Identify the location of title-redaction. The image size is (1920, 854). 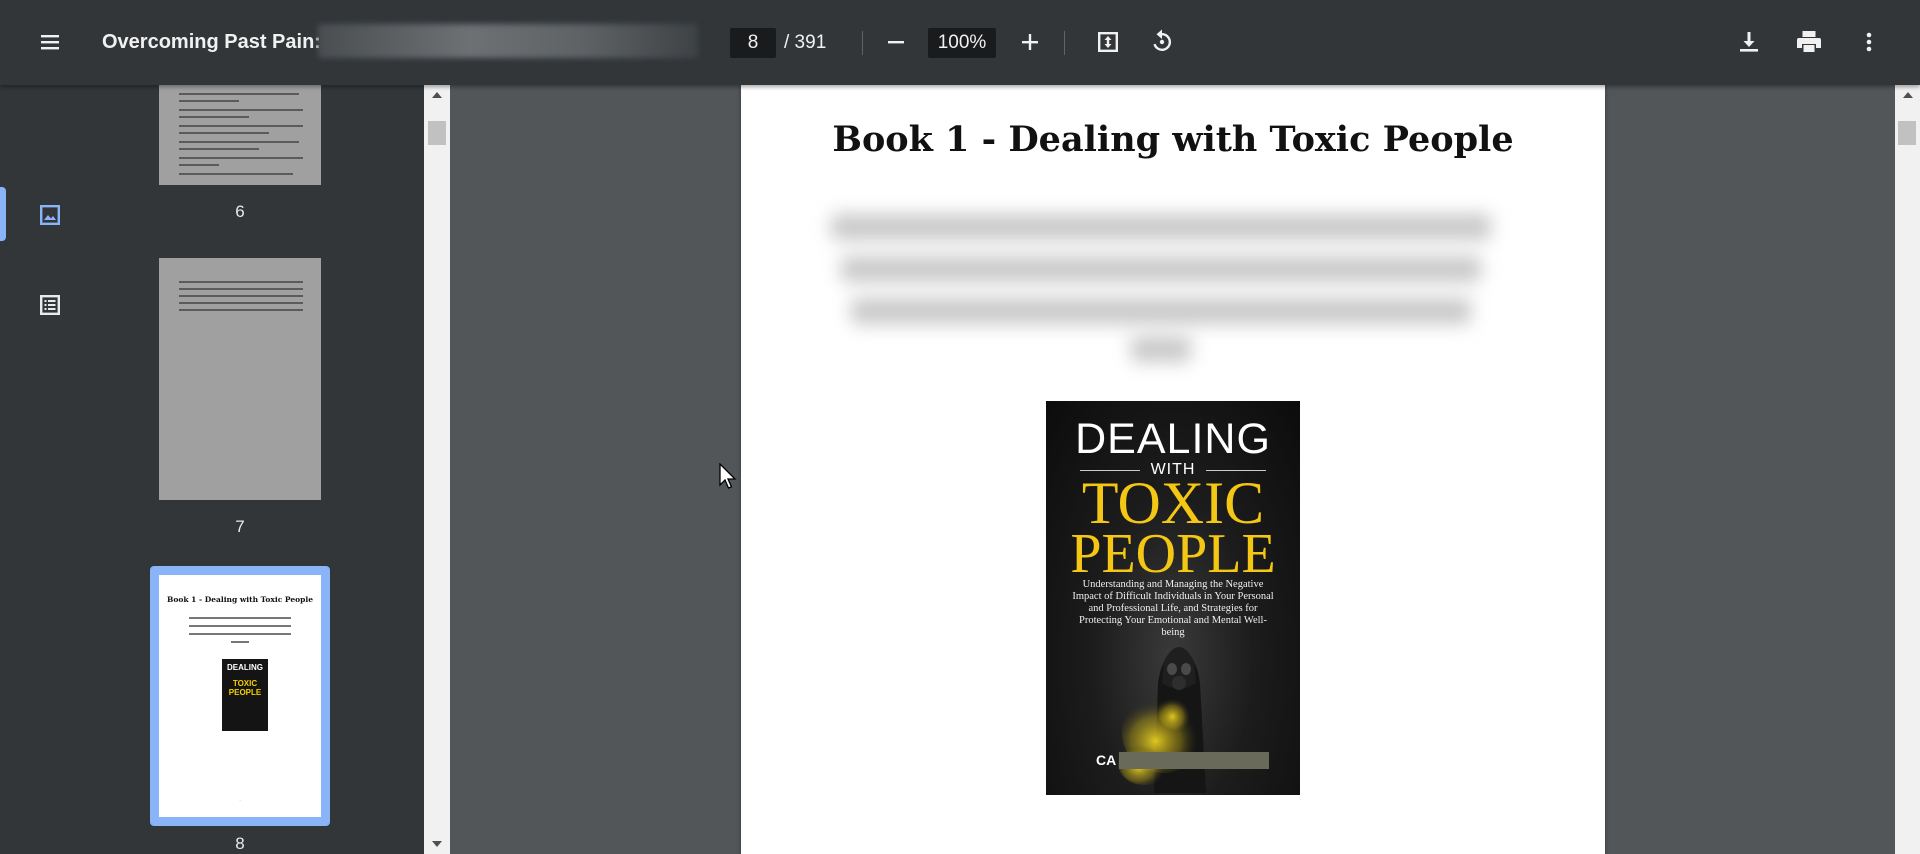
(508, 41).